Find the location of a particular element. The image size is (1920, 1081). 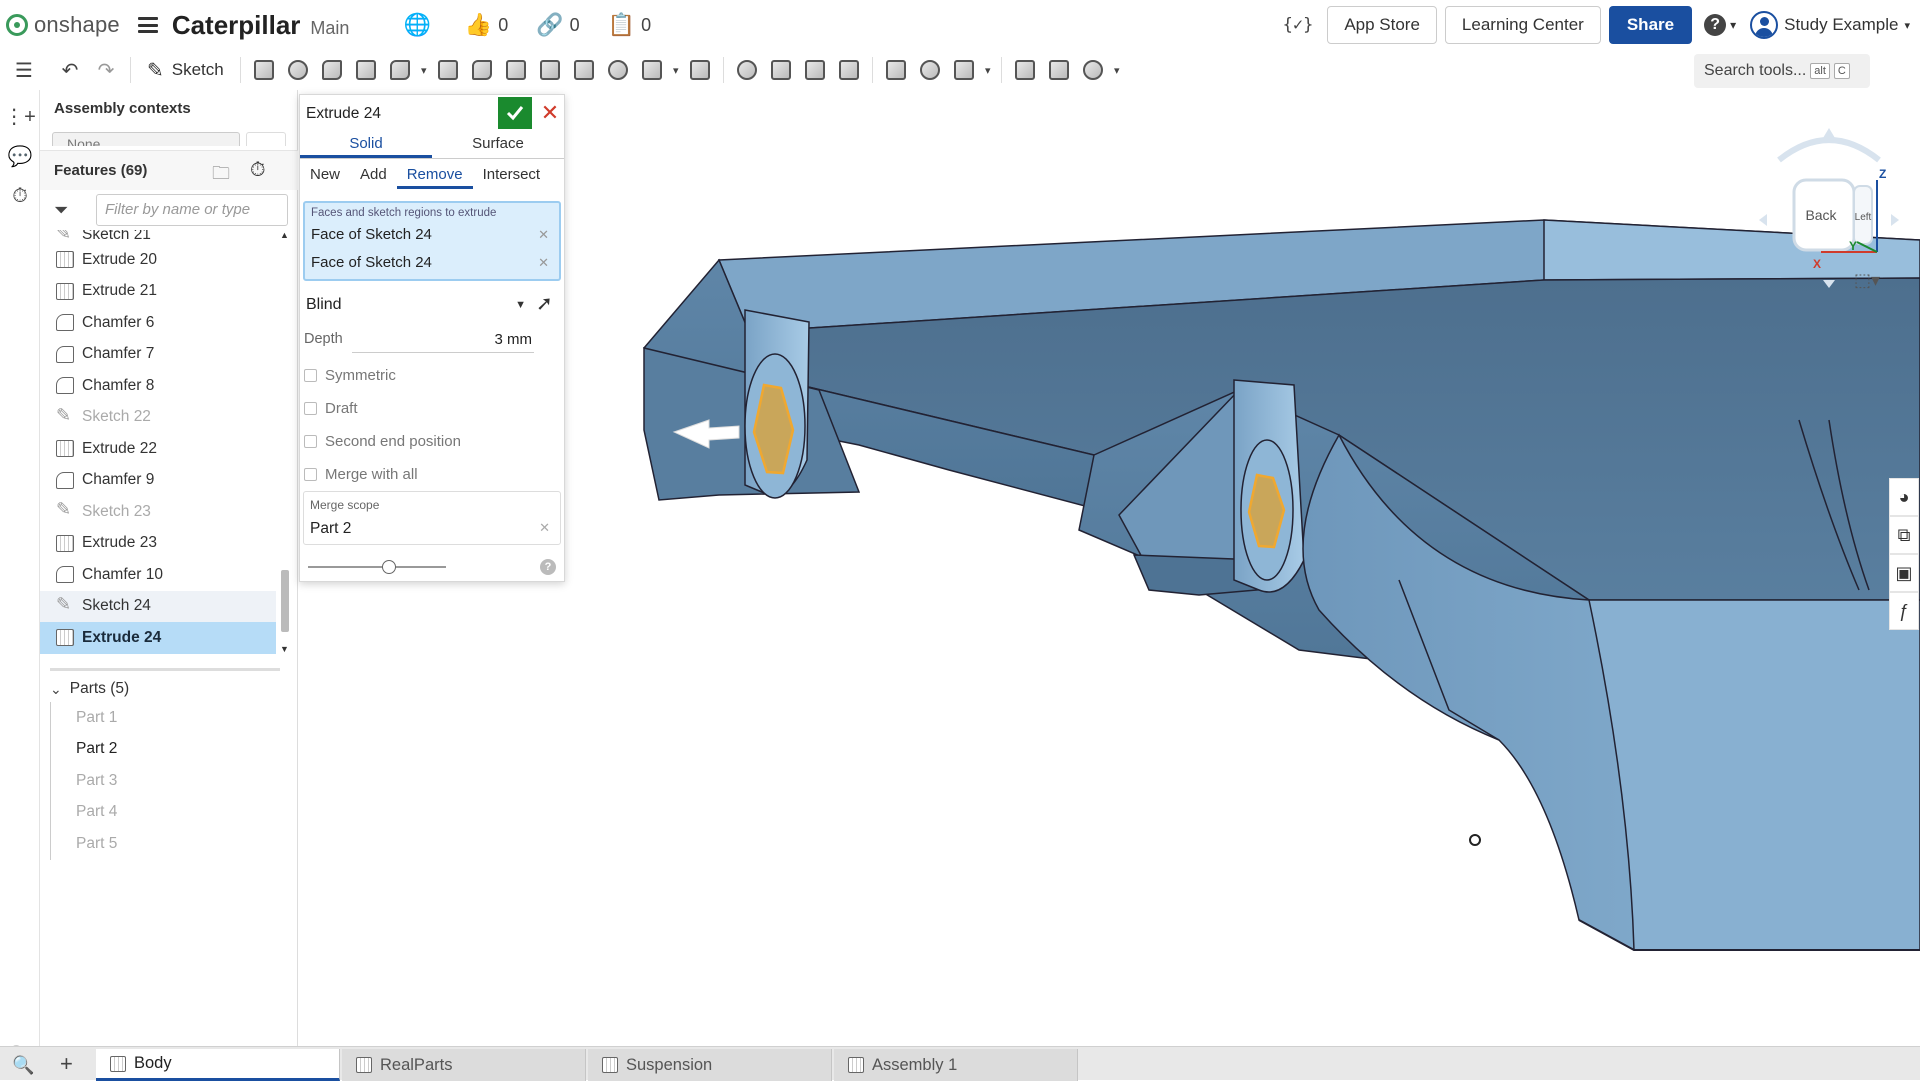

hole-icon is located at coordinates (618, 70).